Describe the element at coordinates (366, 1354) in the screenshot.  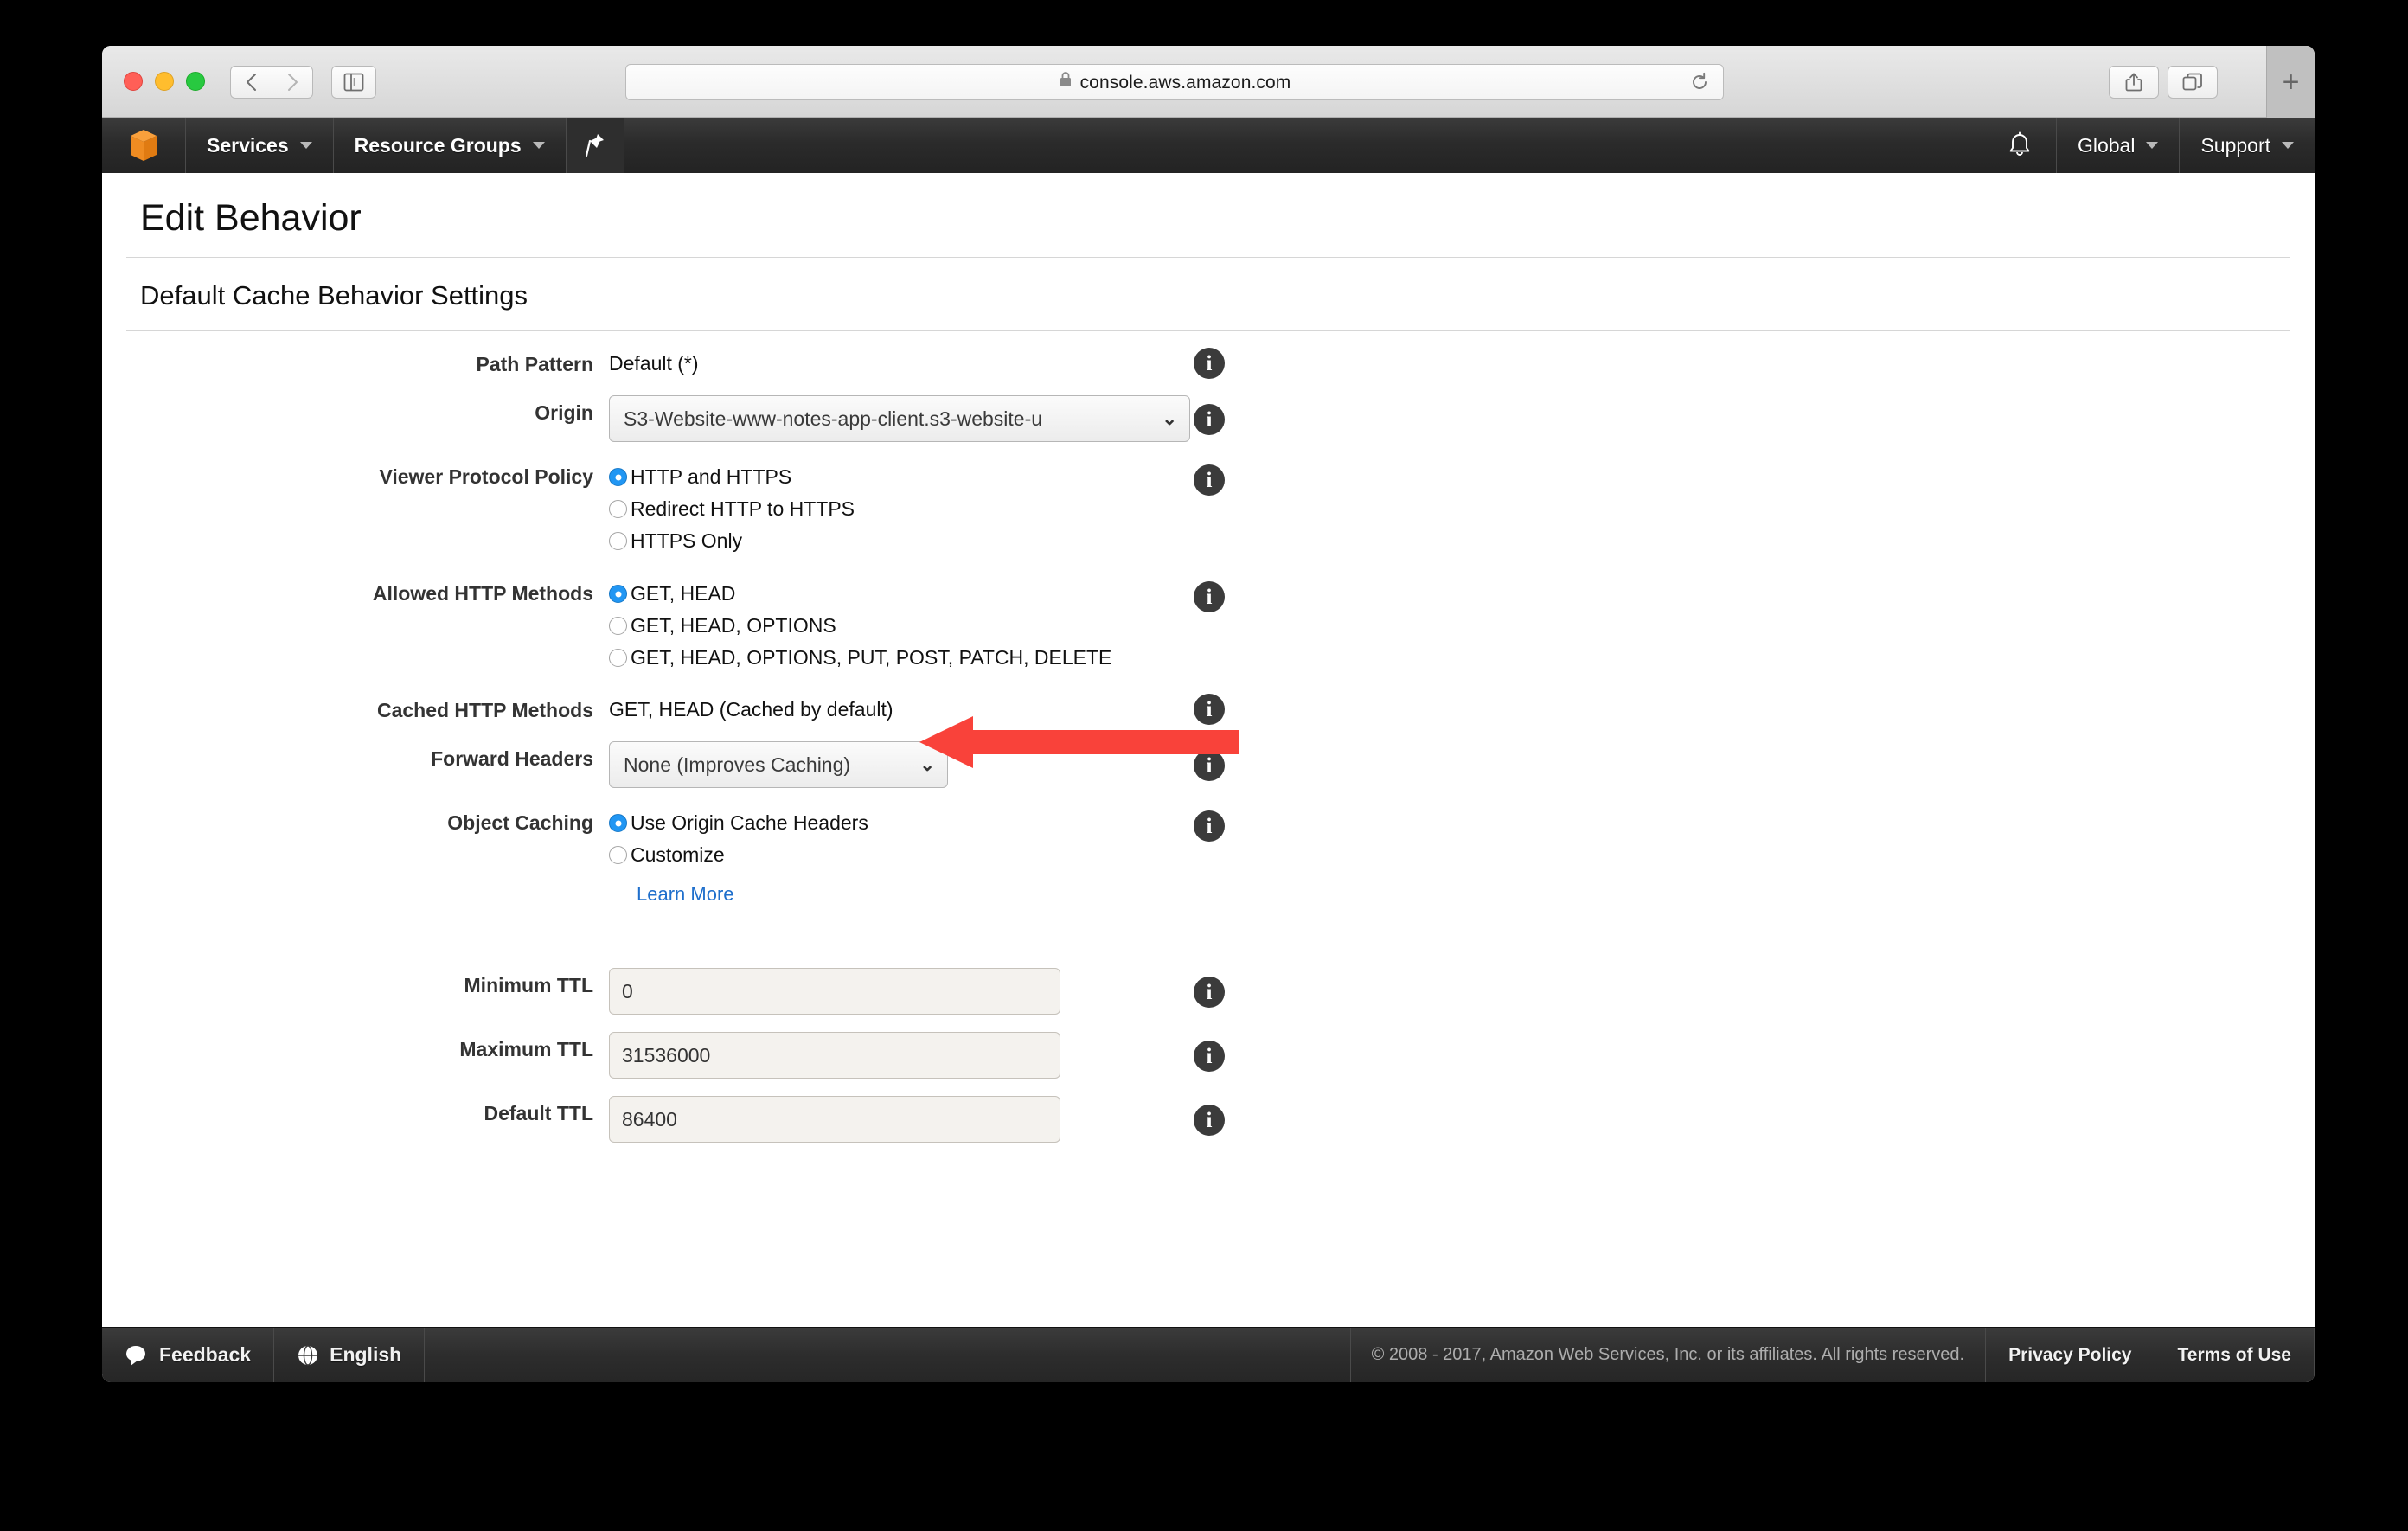
I see `footer-language-label: English` at that location.